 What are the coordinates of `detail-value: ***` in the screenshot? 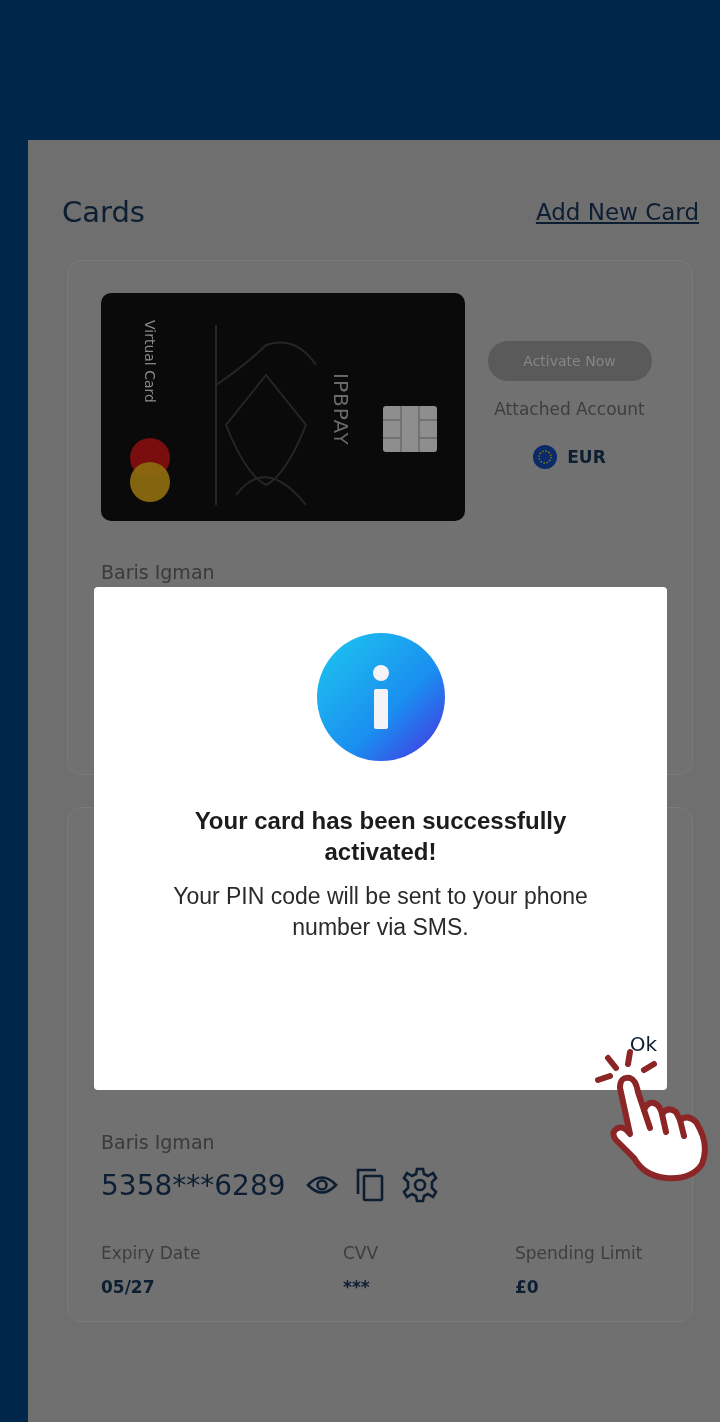 It's located at (357, 1287).